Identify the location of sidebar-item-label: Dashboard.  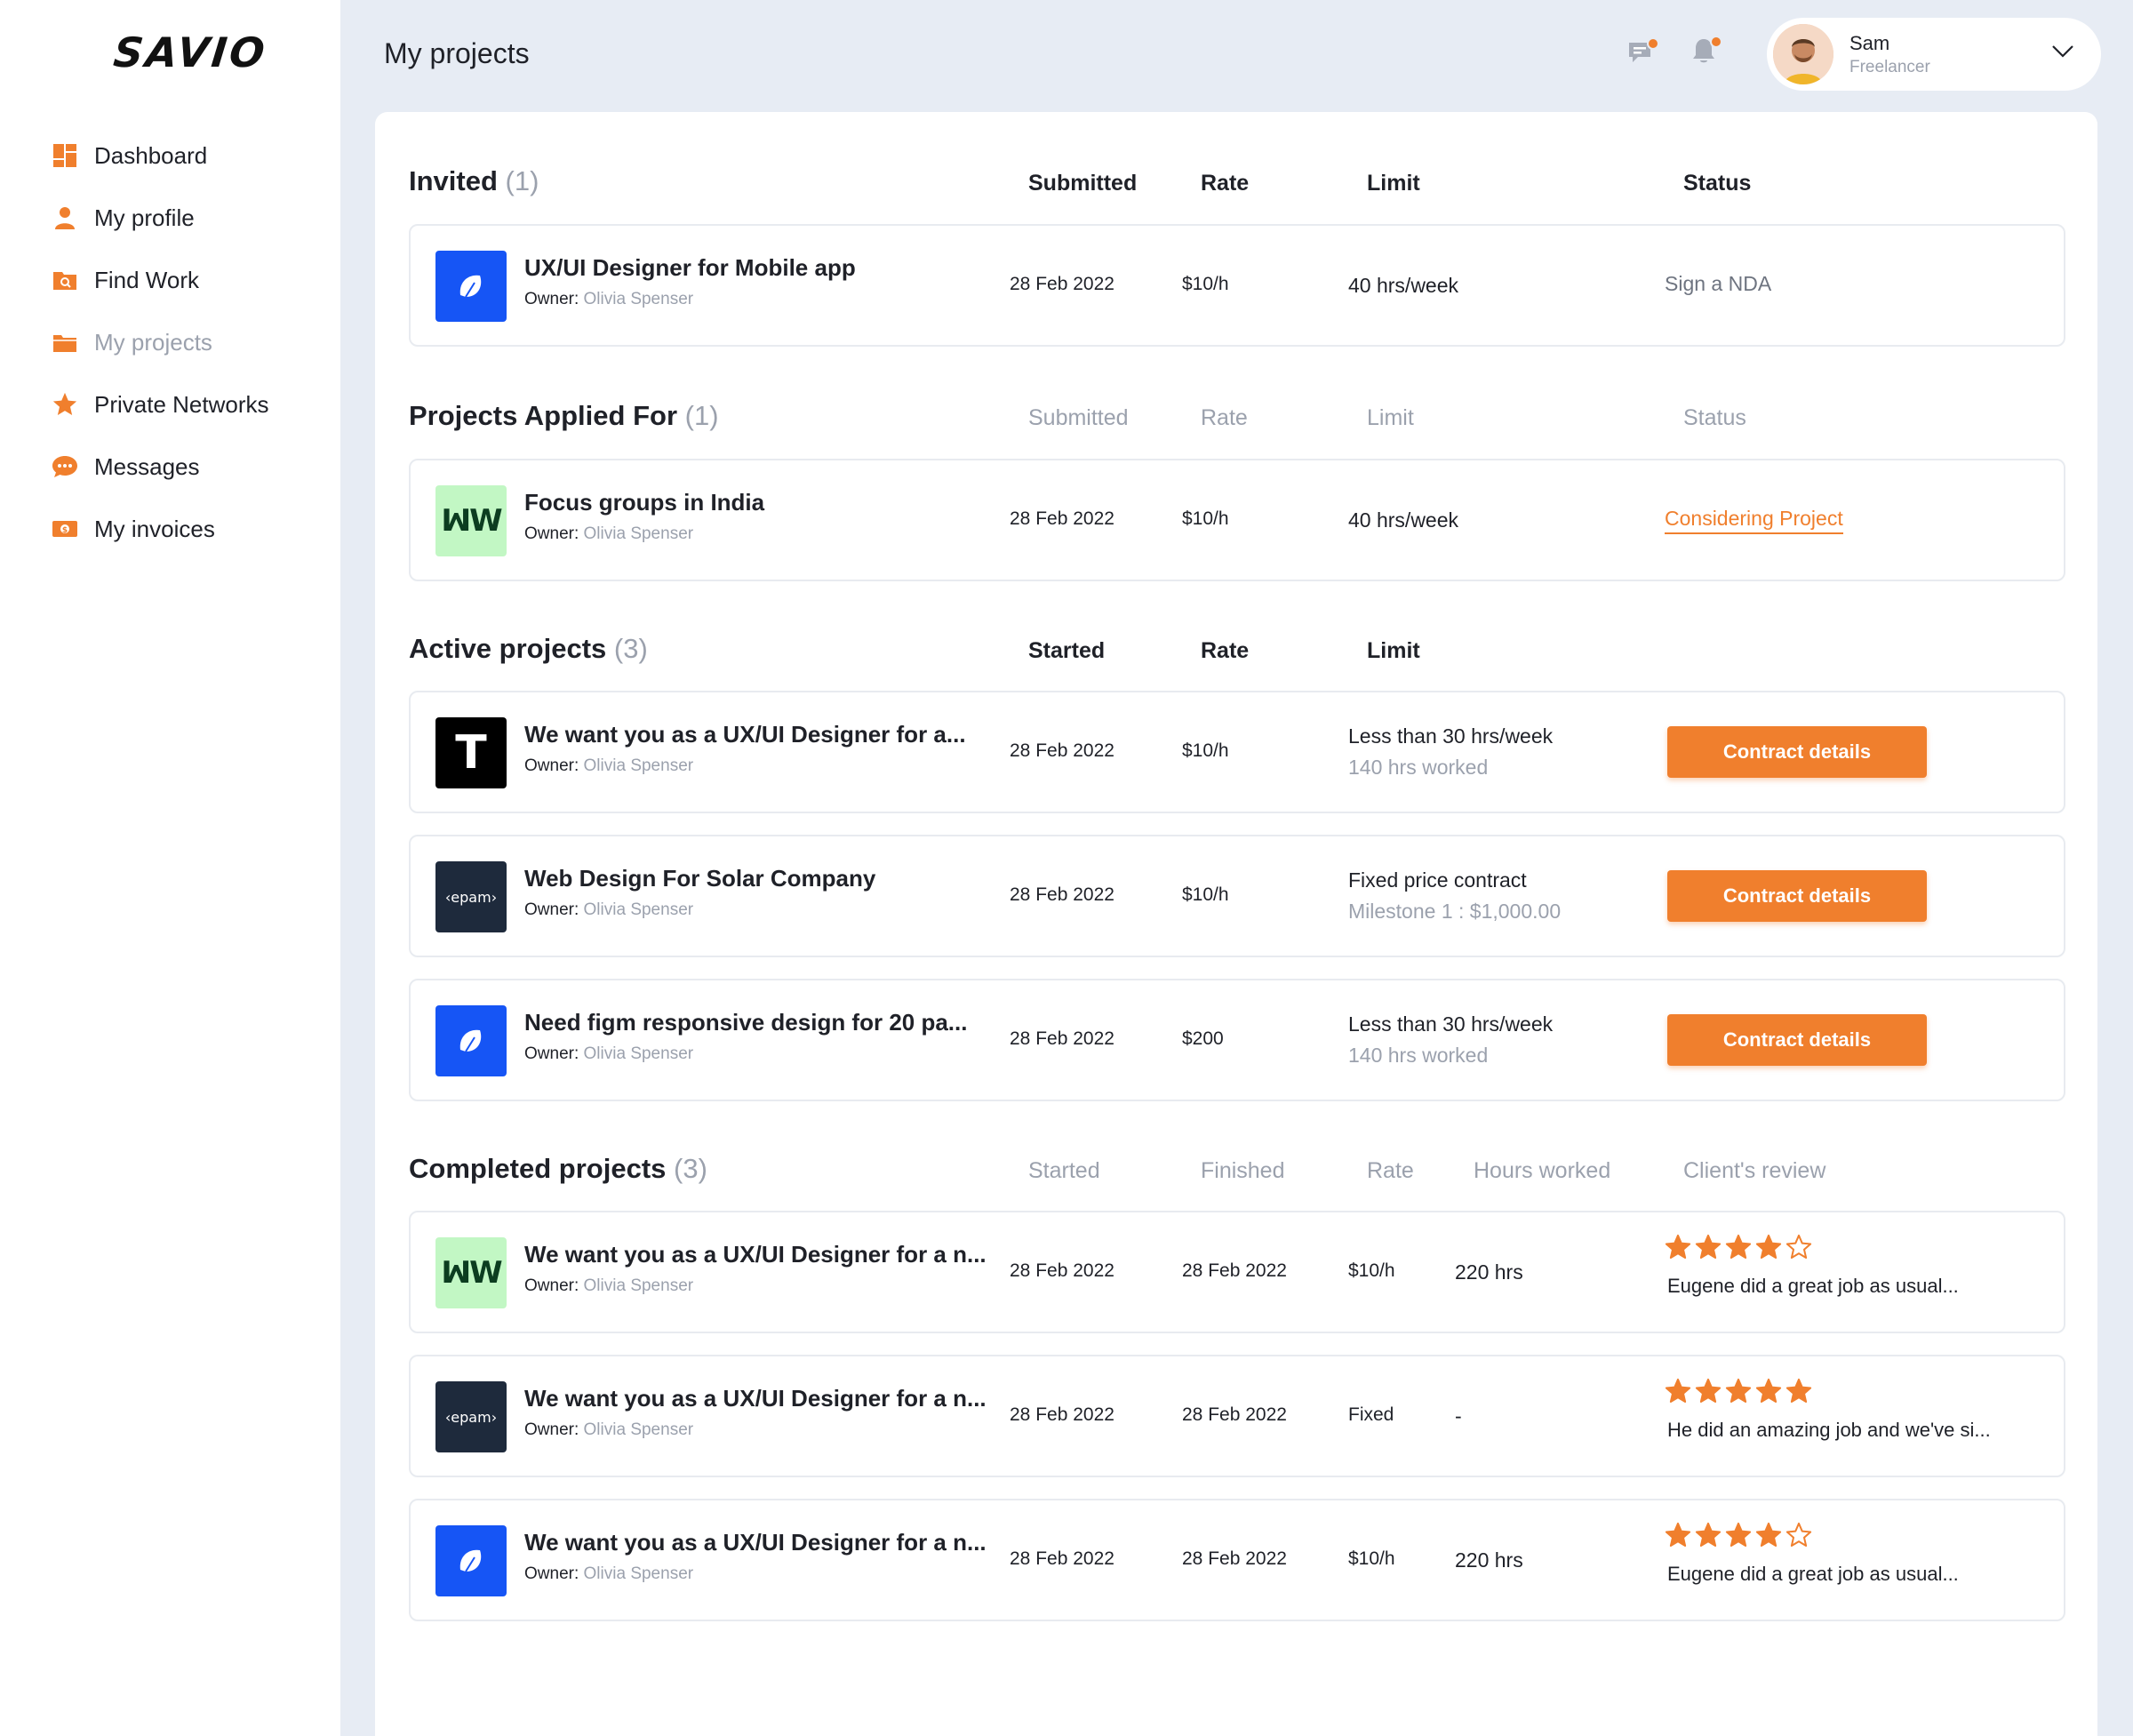
(151, 155).